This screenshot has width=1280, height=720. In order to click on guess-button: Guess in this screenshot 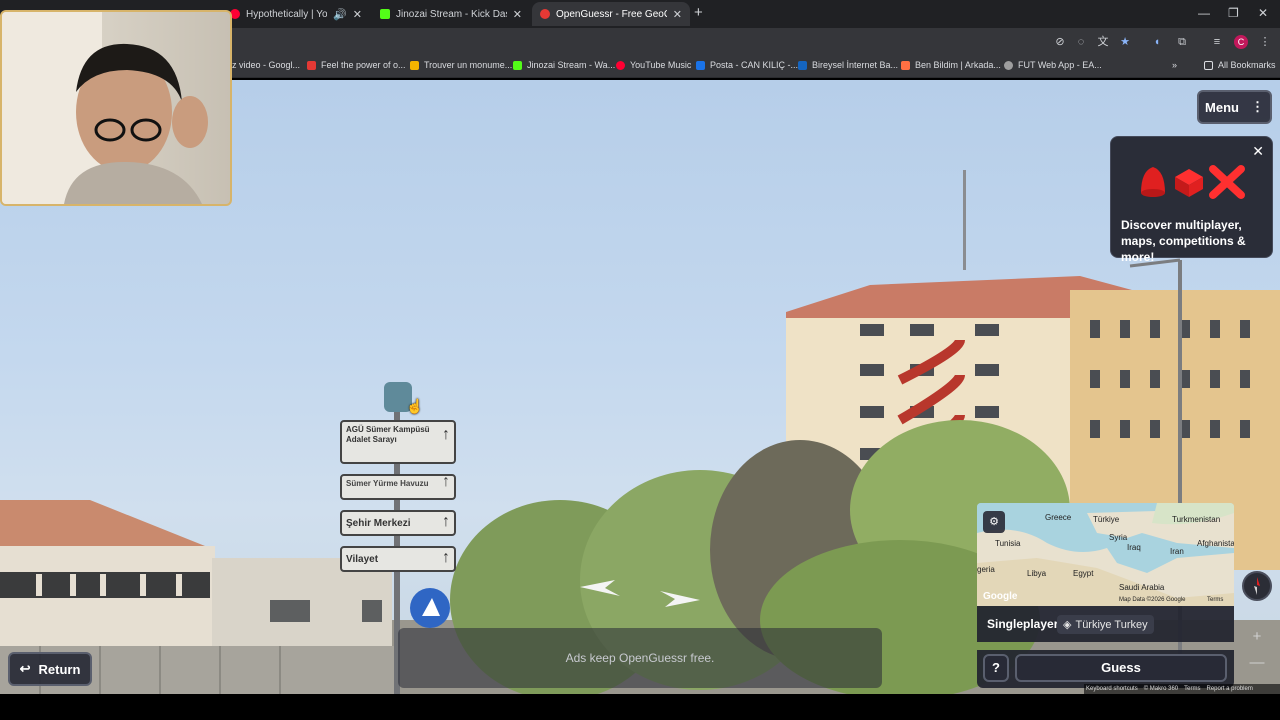, I will do `click(1121, 668)`.